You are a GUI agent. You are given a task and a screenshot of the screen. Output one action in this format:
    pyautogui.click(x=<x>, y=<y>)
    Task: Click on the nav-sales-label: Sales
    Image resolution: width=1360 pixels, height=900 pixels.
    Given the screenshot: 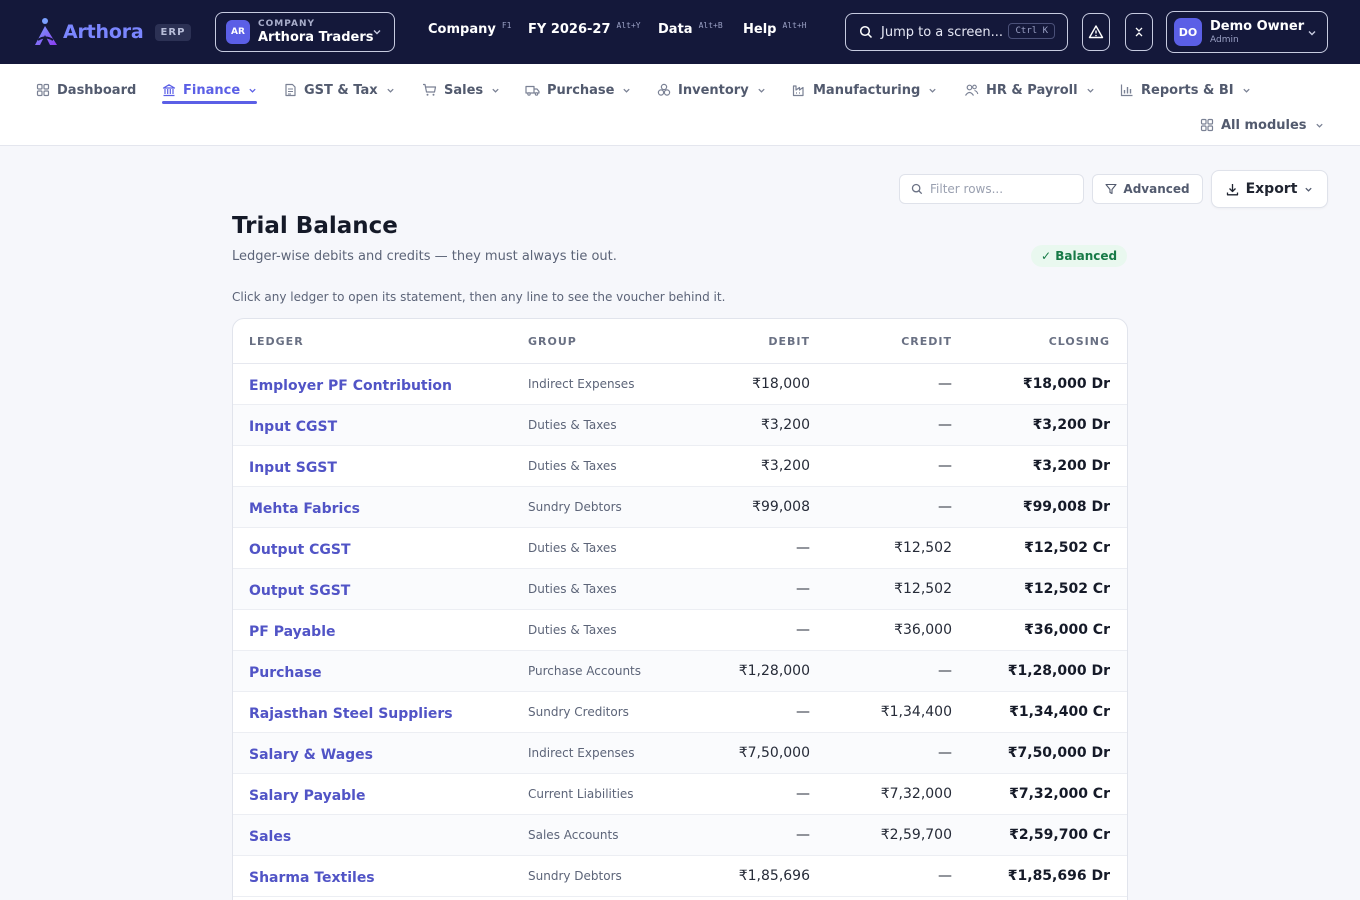 What is the action you would take?
    pyautogui.click(x=464, y=90)
    